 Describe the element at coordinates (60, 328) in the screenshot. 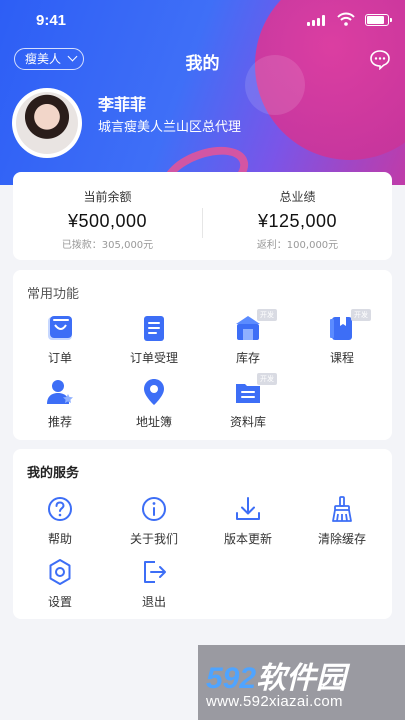

I see `order-icon` at that location.